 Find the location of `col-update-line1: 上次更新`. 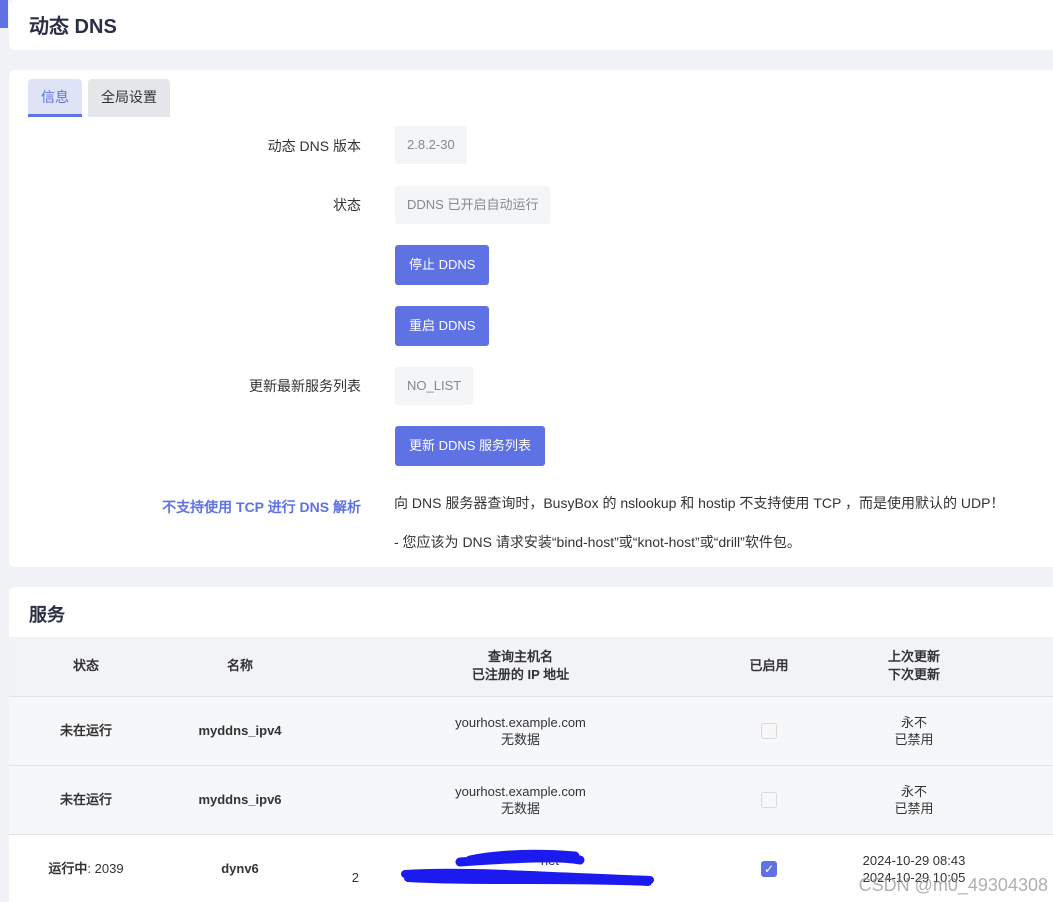

col-update-line1: 上次更新 is located at coordinates (913, 657).